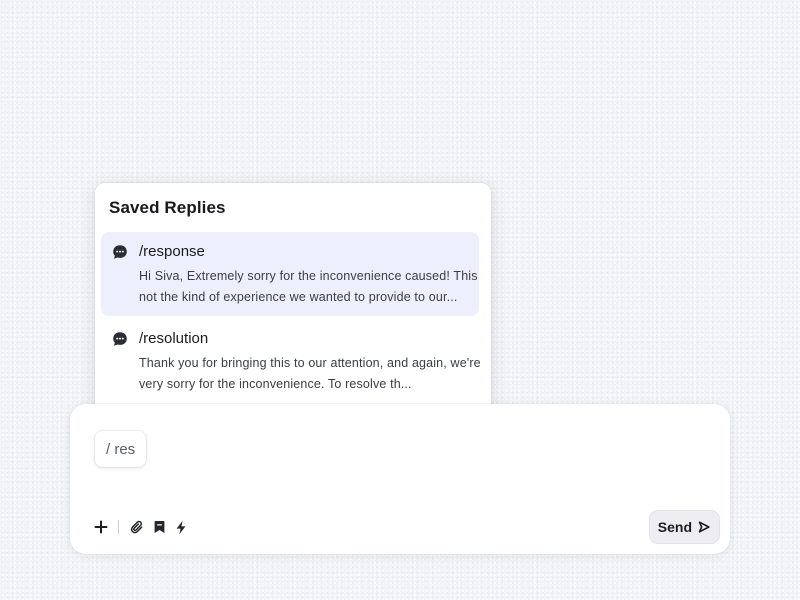 Image resolution: width=800 pixels, height=600 pixels. Describe the element at coordinates (118, 527) in the screenshot. I see `toolbar-divider` at that location.